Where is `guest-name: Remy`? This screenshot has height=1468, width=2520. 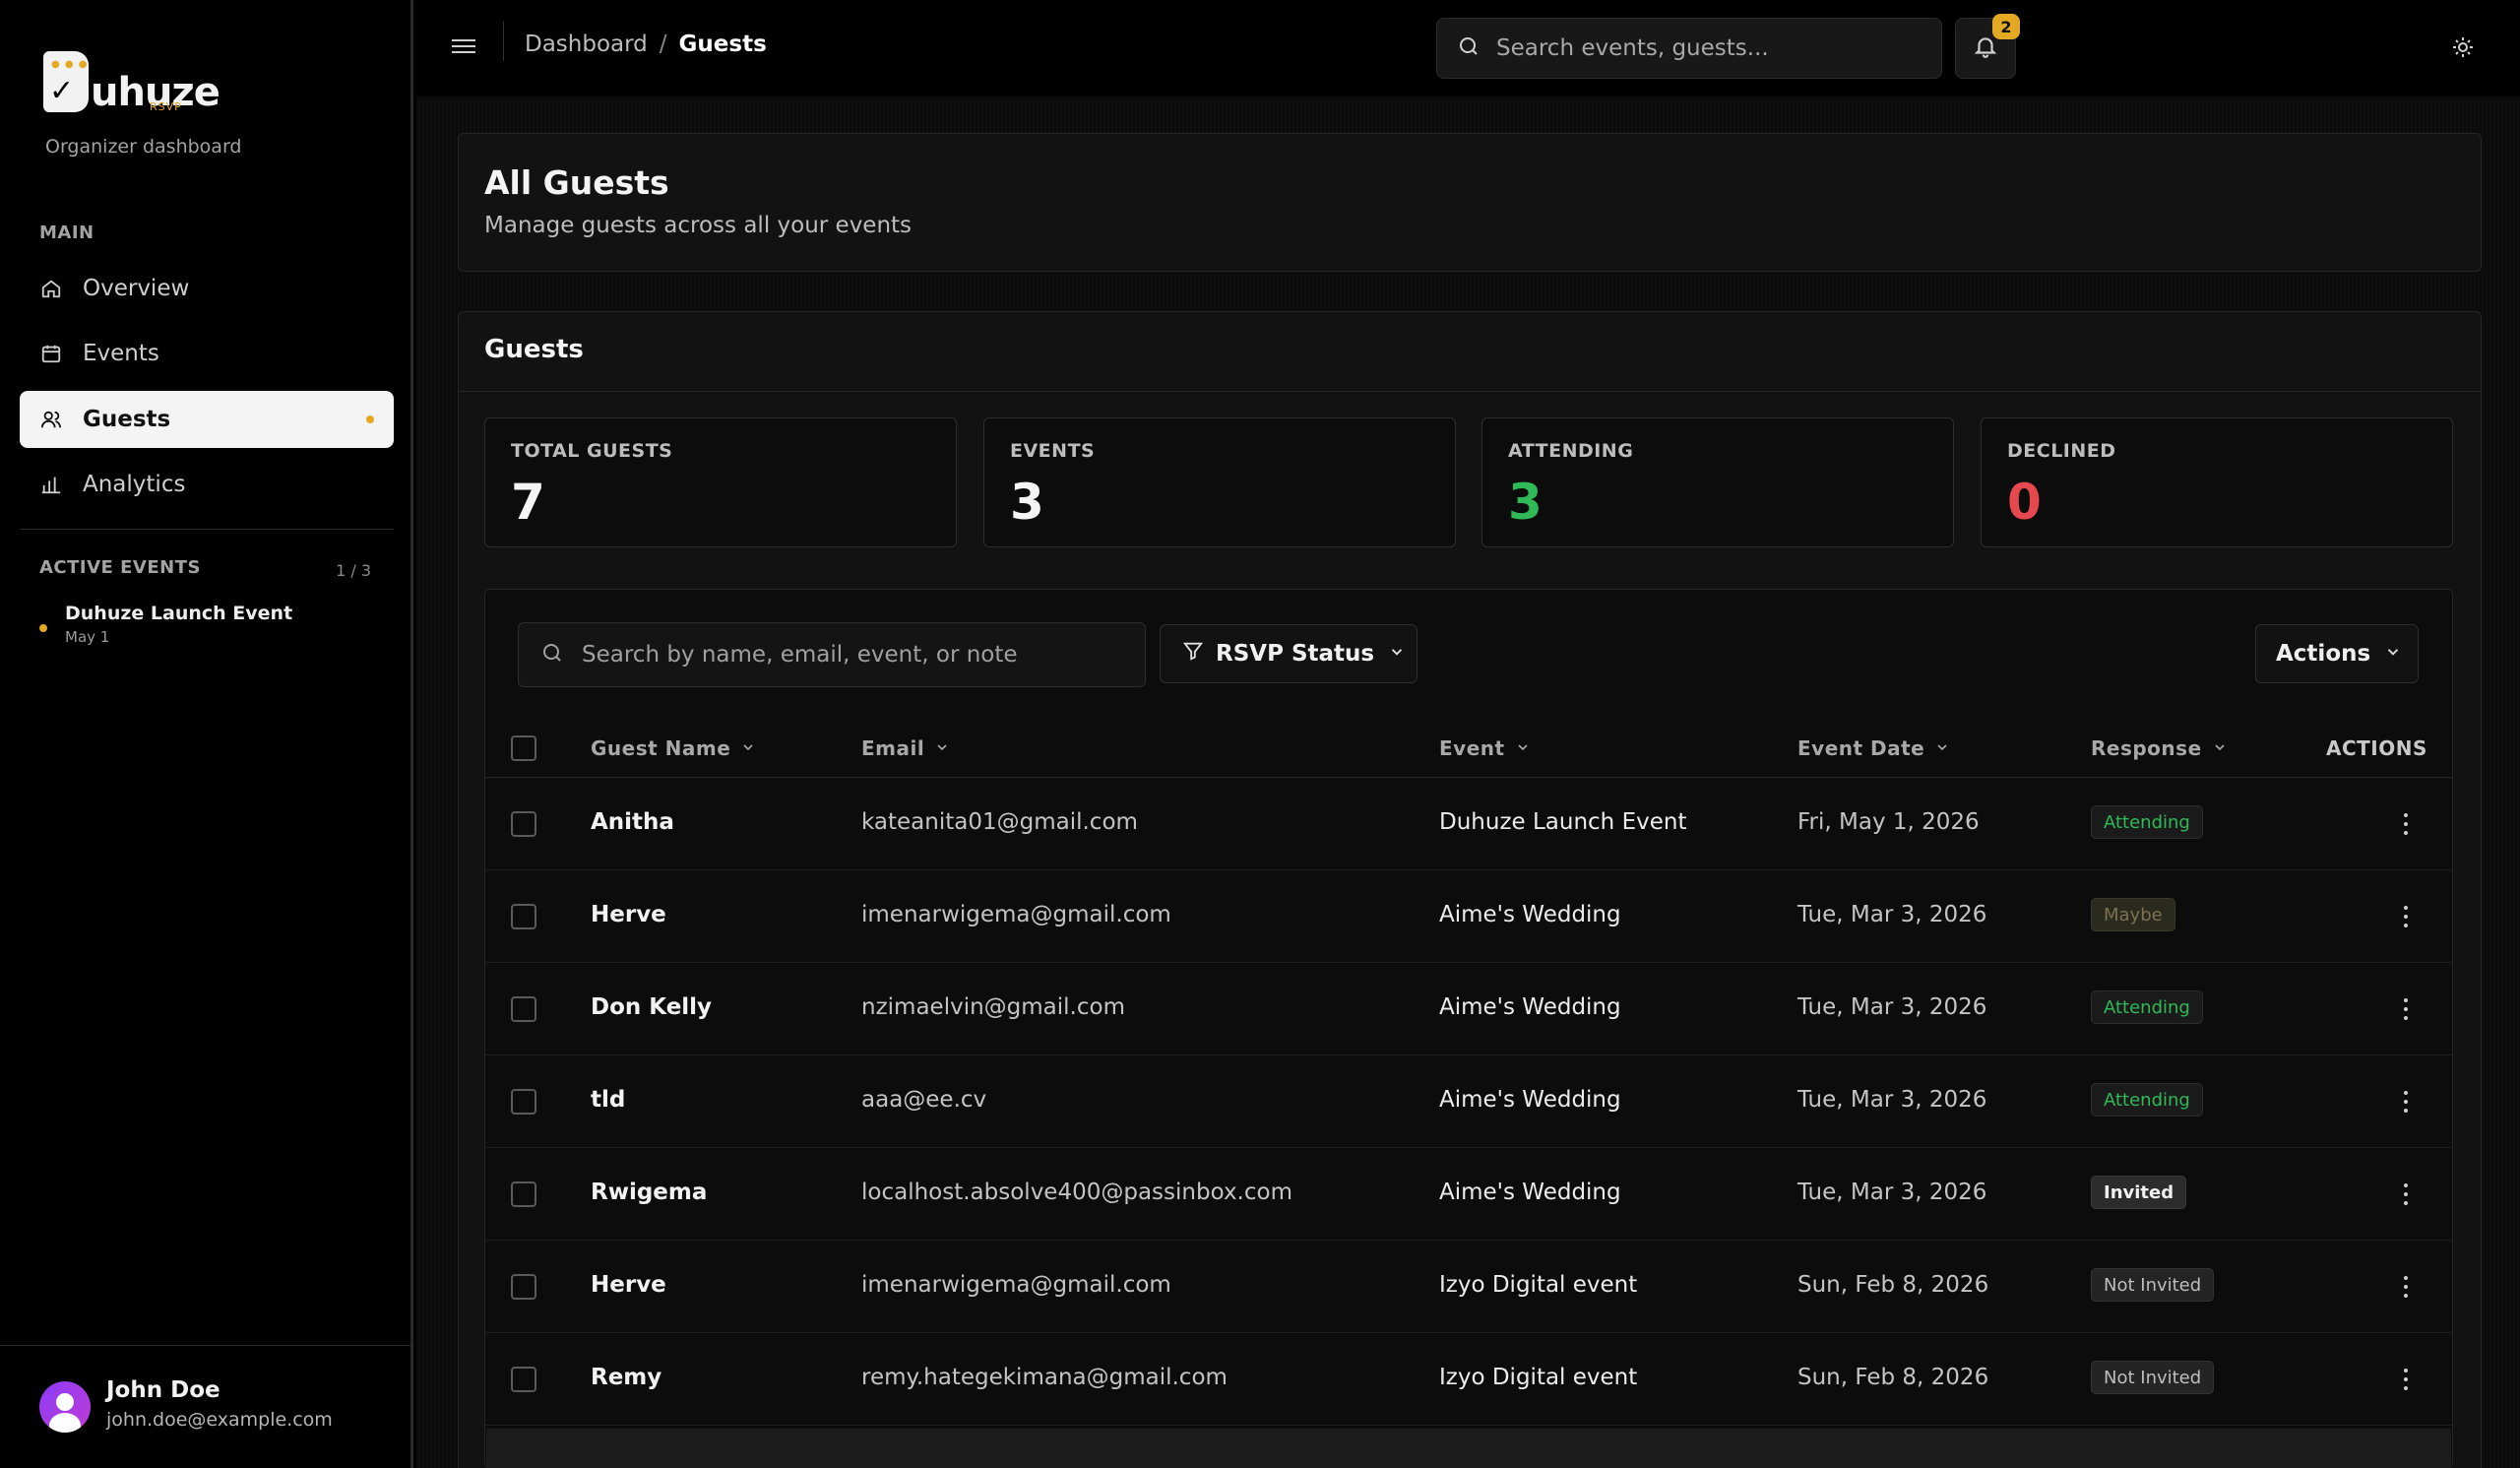 guest-name: Remy is located at coordinates (626, 1378).